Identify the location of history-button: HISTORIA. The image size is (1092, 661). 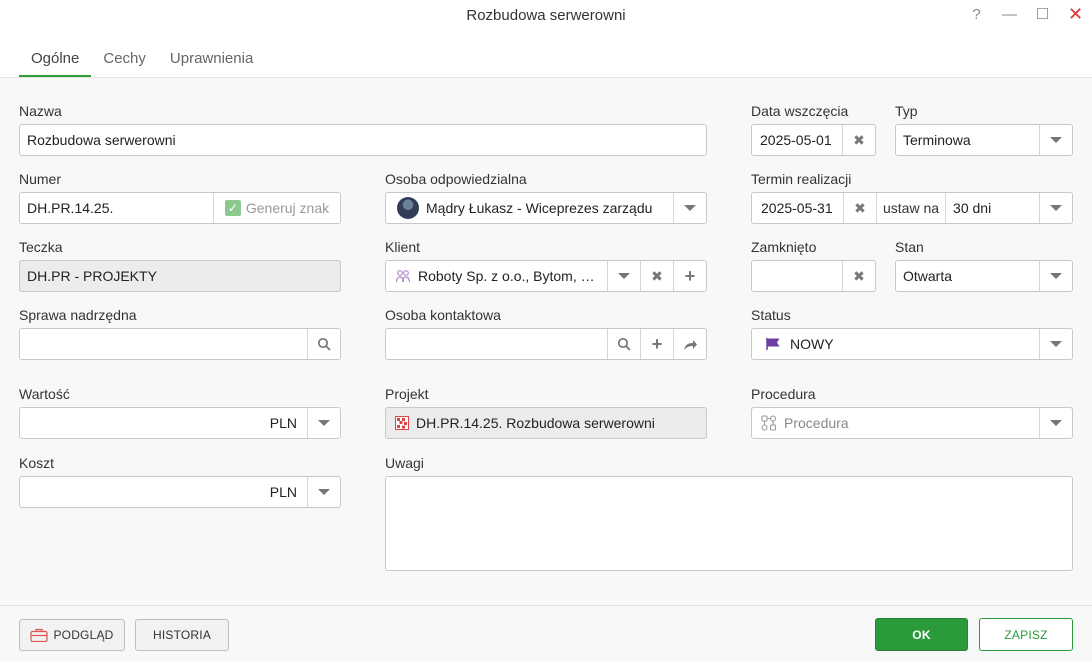
(182, 635).